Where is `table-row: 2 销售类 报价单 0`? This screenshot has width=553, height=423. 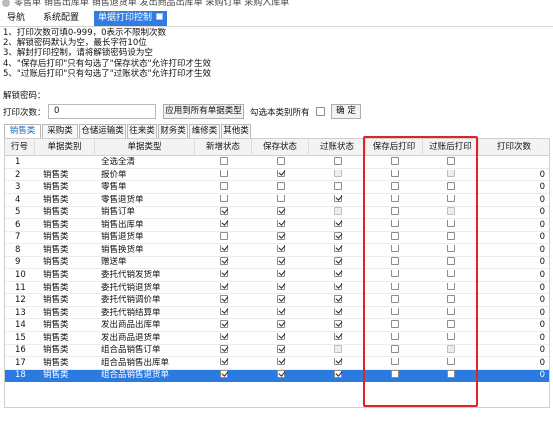
table-row: 2 销售类 报价单 0 is located at coordinates (277, 175).